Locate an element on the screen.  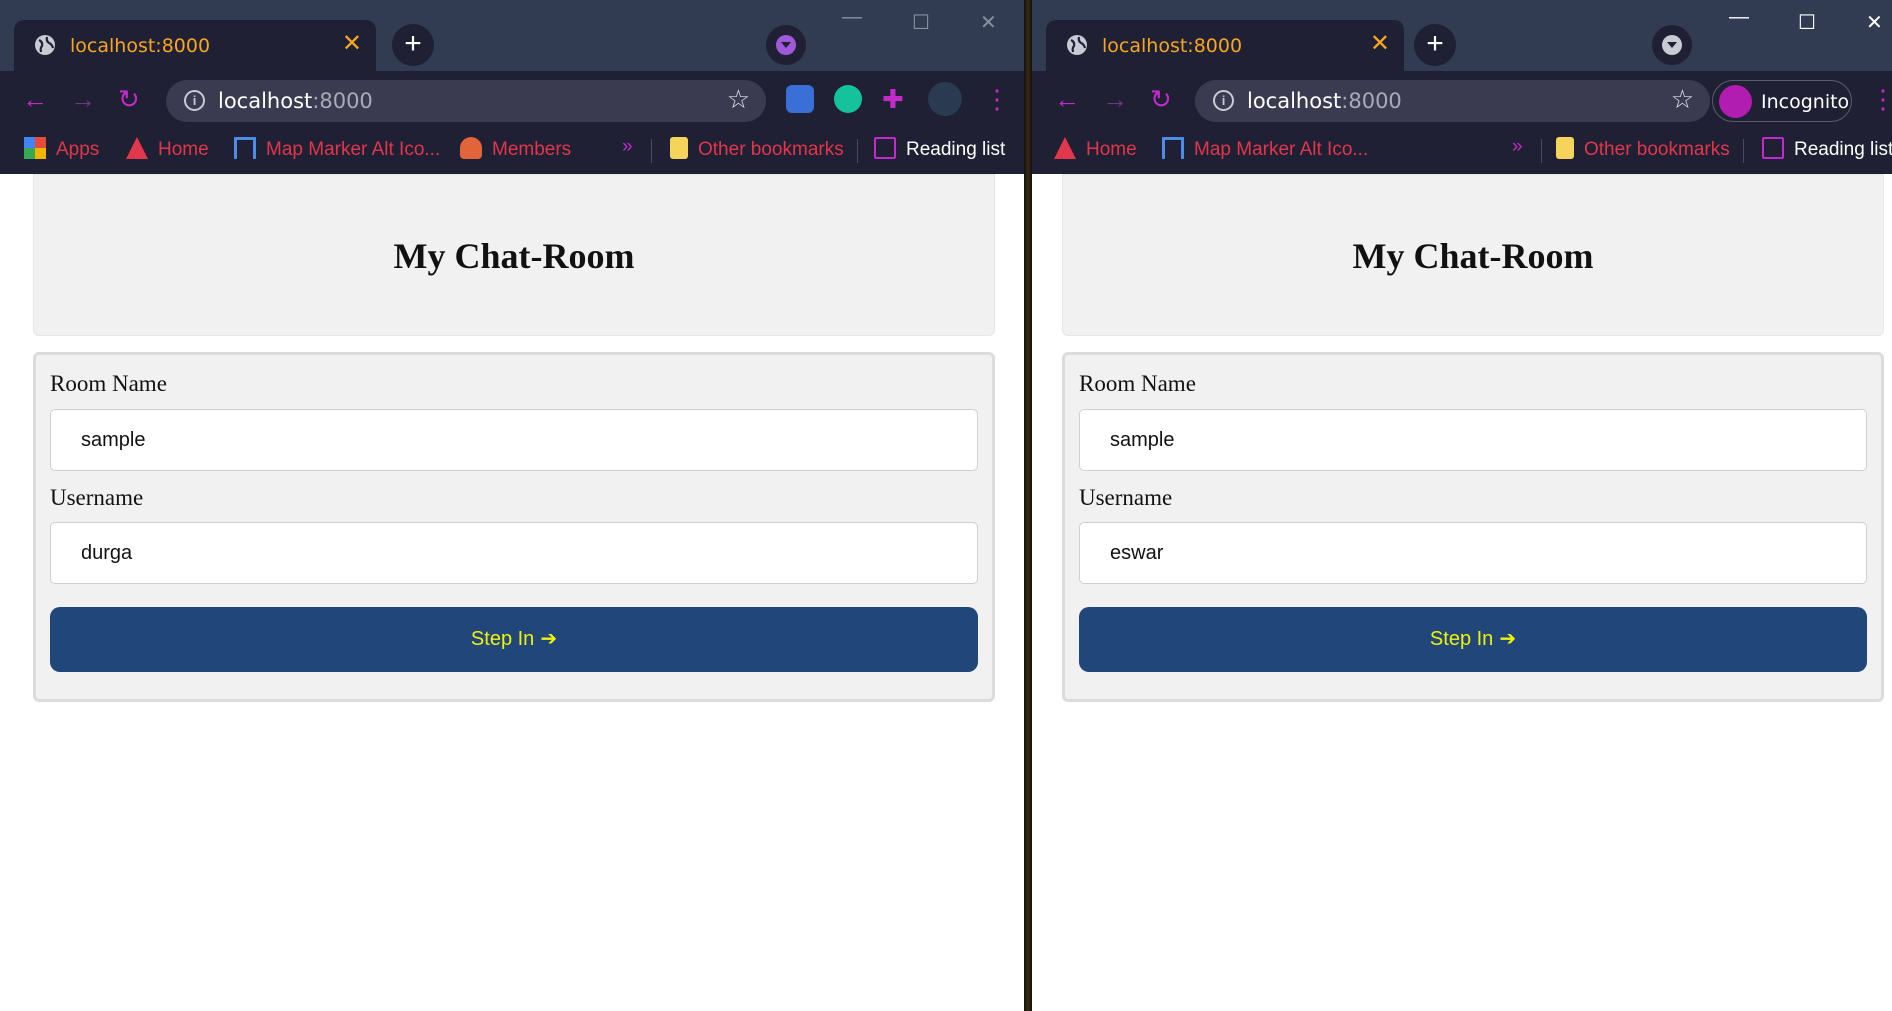
navigation-bar: ← → ↻ i localhost:8000 ☆ ✚ ⋮ is located at coordinates (512, 99).